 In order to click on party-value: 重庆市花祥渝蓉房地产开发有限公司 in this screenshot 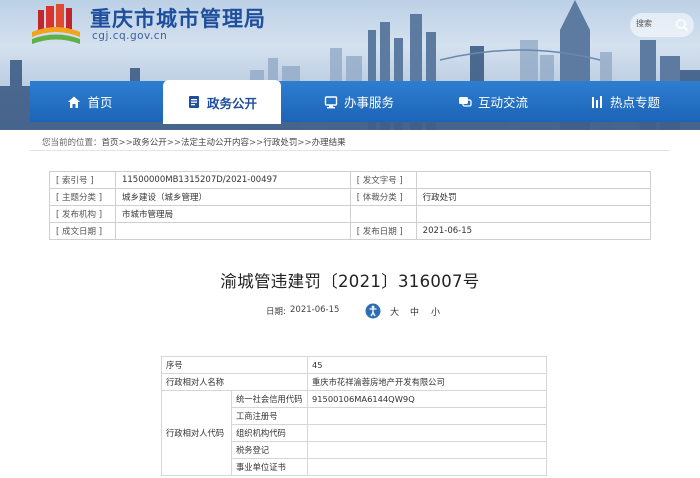, I will do `click(427, 382)`.